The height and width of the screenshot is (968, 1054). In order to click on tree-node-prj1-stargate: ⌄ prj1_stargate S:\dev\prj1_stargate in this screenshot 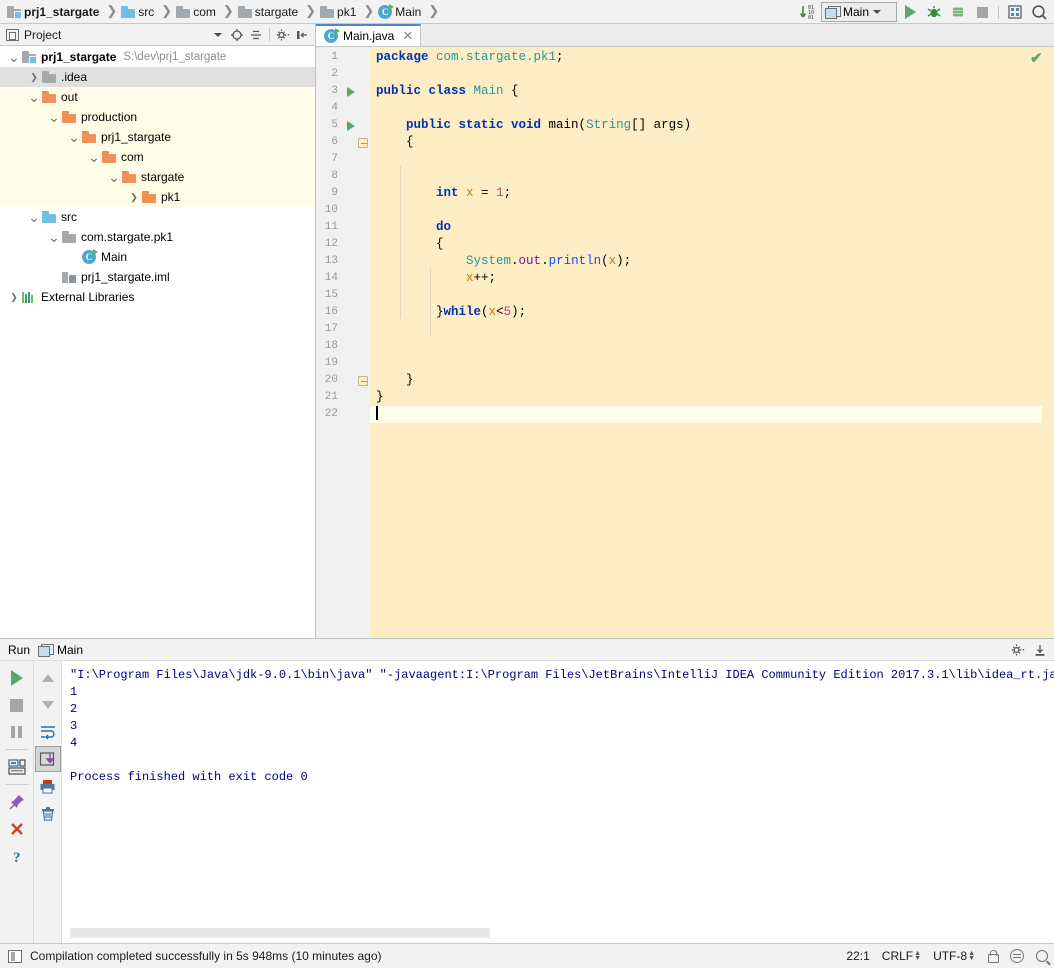, I will do `click(157, 57)`.